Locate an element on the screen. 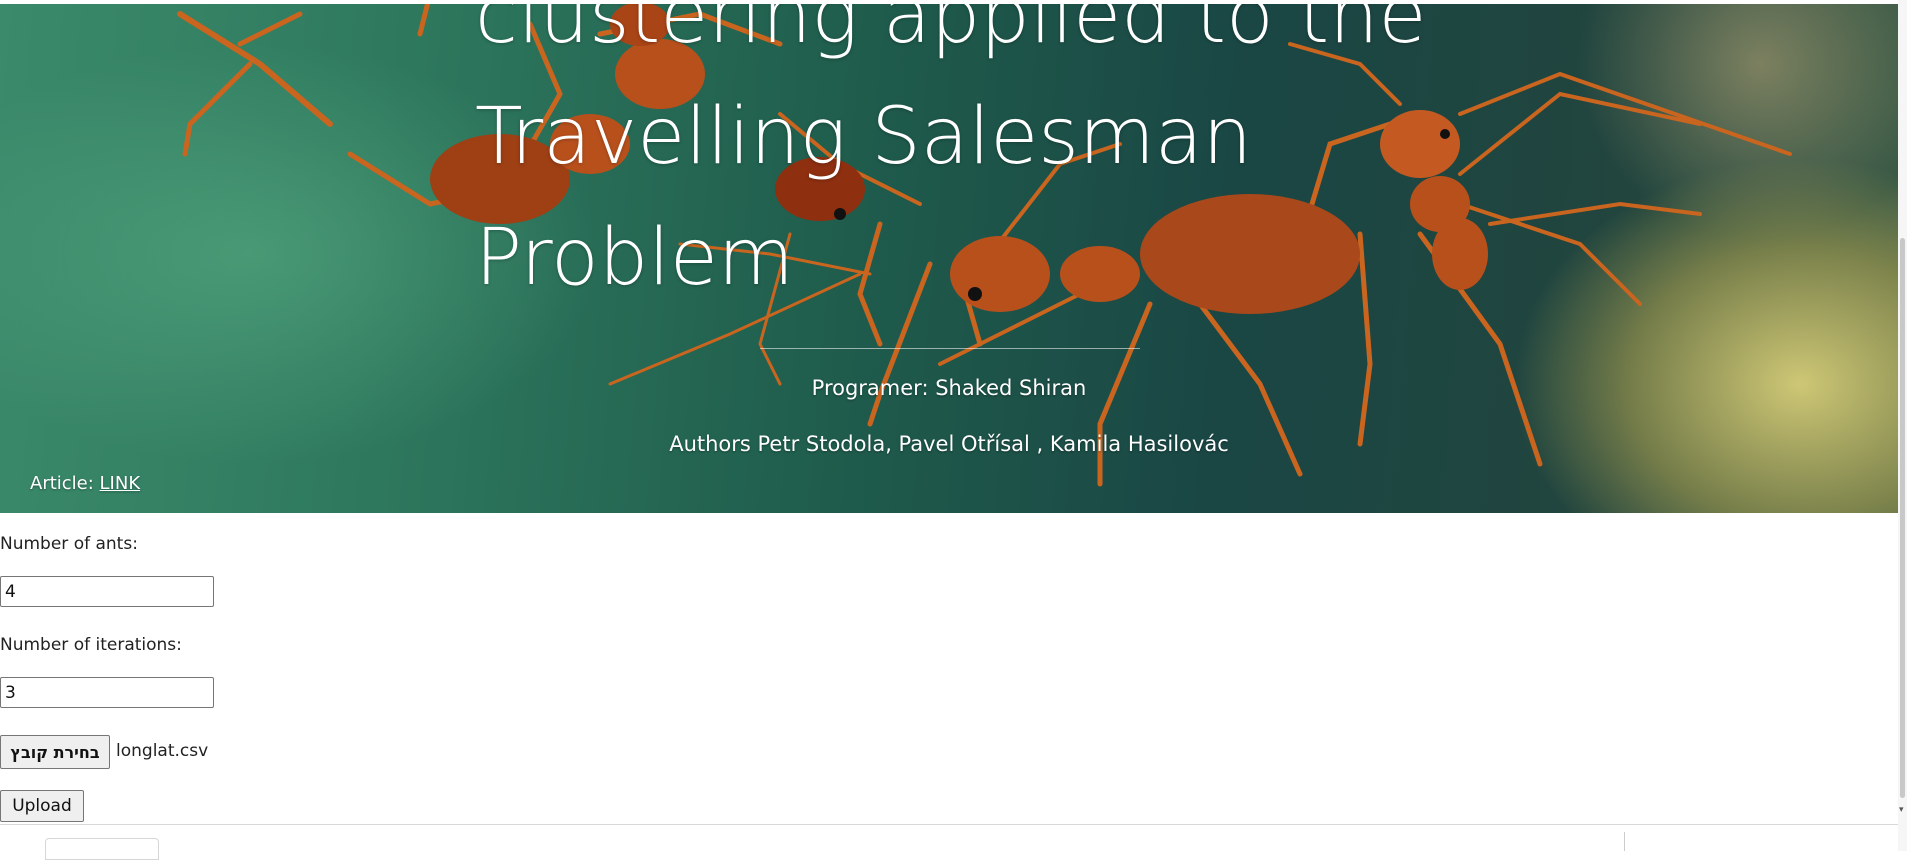 This screenshot has height=860, width=1907. article-link: LINK is located at coordinates (120, 483).